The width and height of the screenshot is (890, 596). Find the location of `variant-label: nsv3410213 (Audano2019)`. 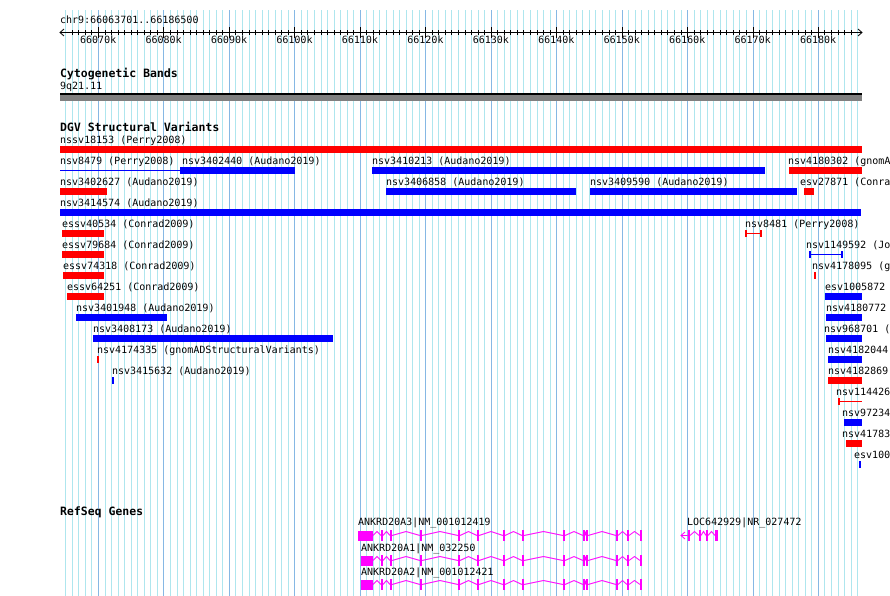

variant-label: nsv3410213 (Audano2019) is located at coordinates (441, 161).